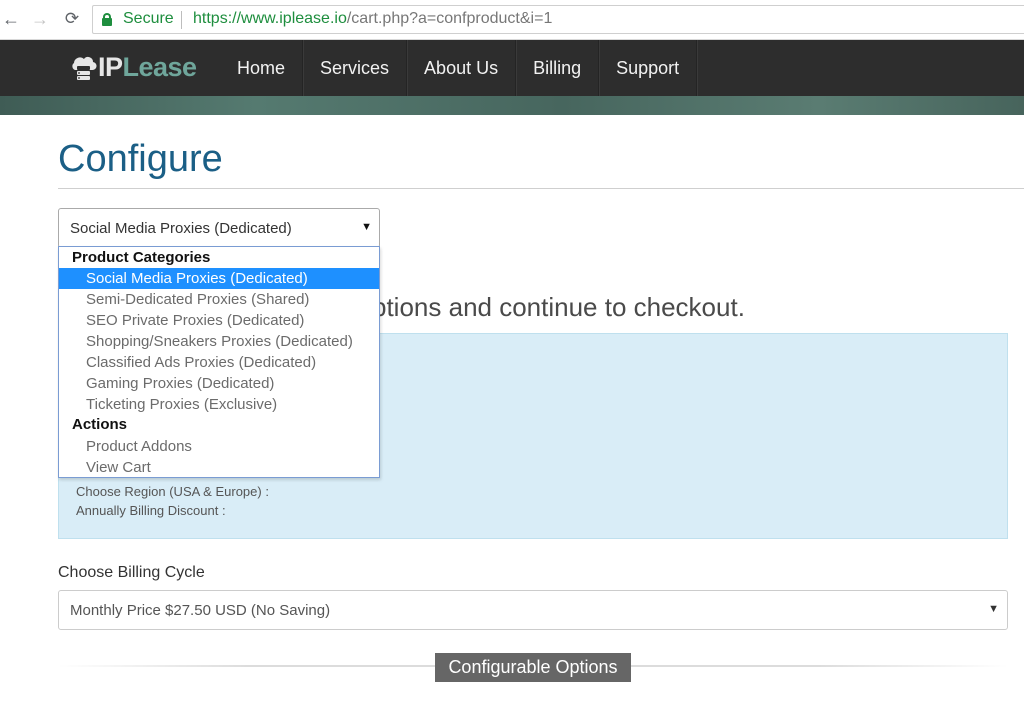 The width and height of the screenshot is (1024, 704). I want to click on billing-cycle-label: Choose Billing Cycle, so click(131, 572).